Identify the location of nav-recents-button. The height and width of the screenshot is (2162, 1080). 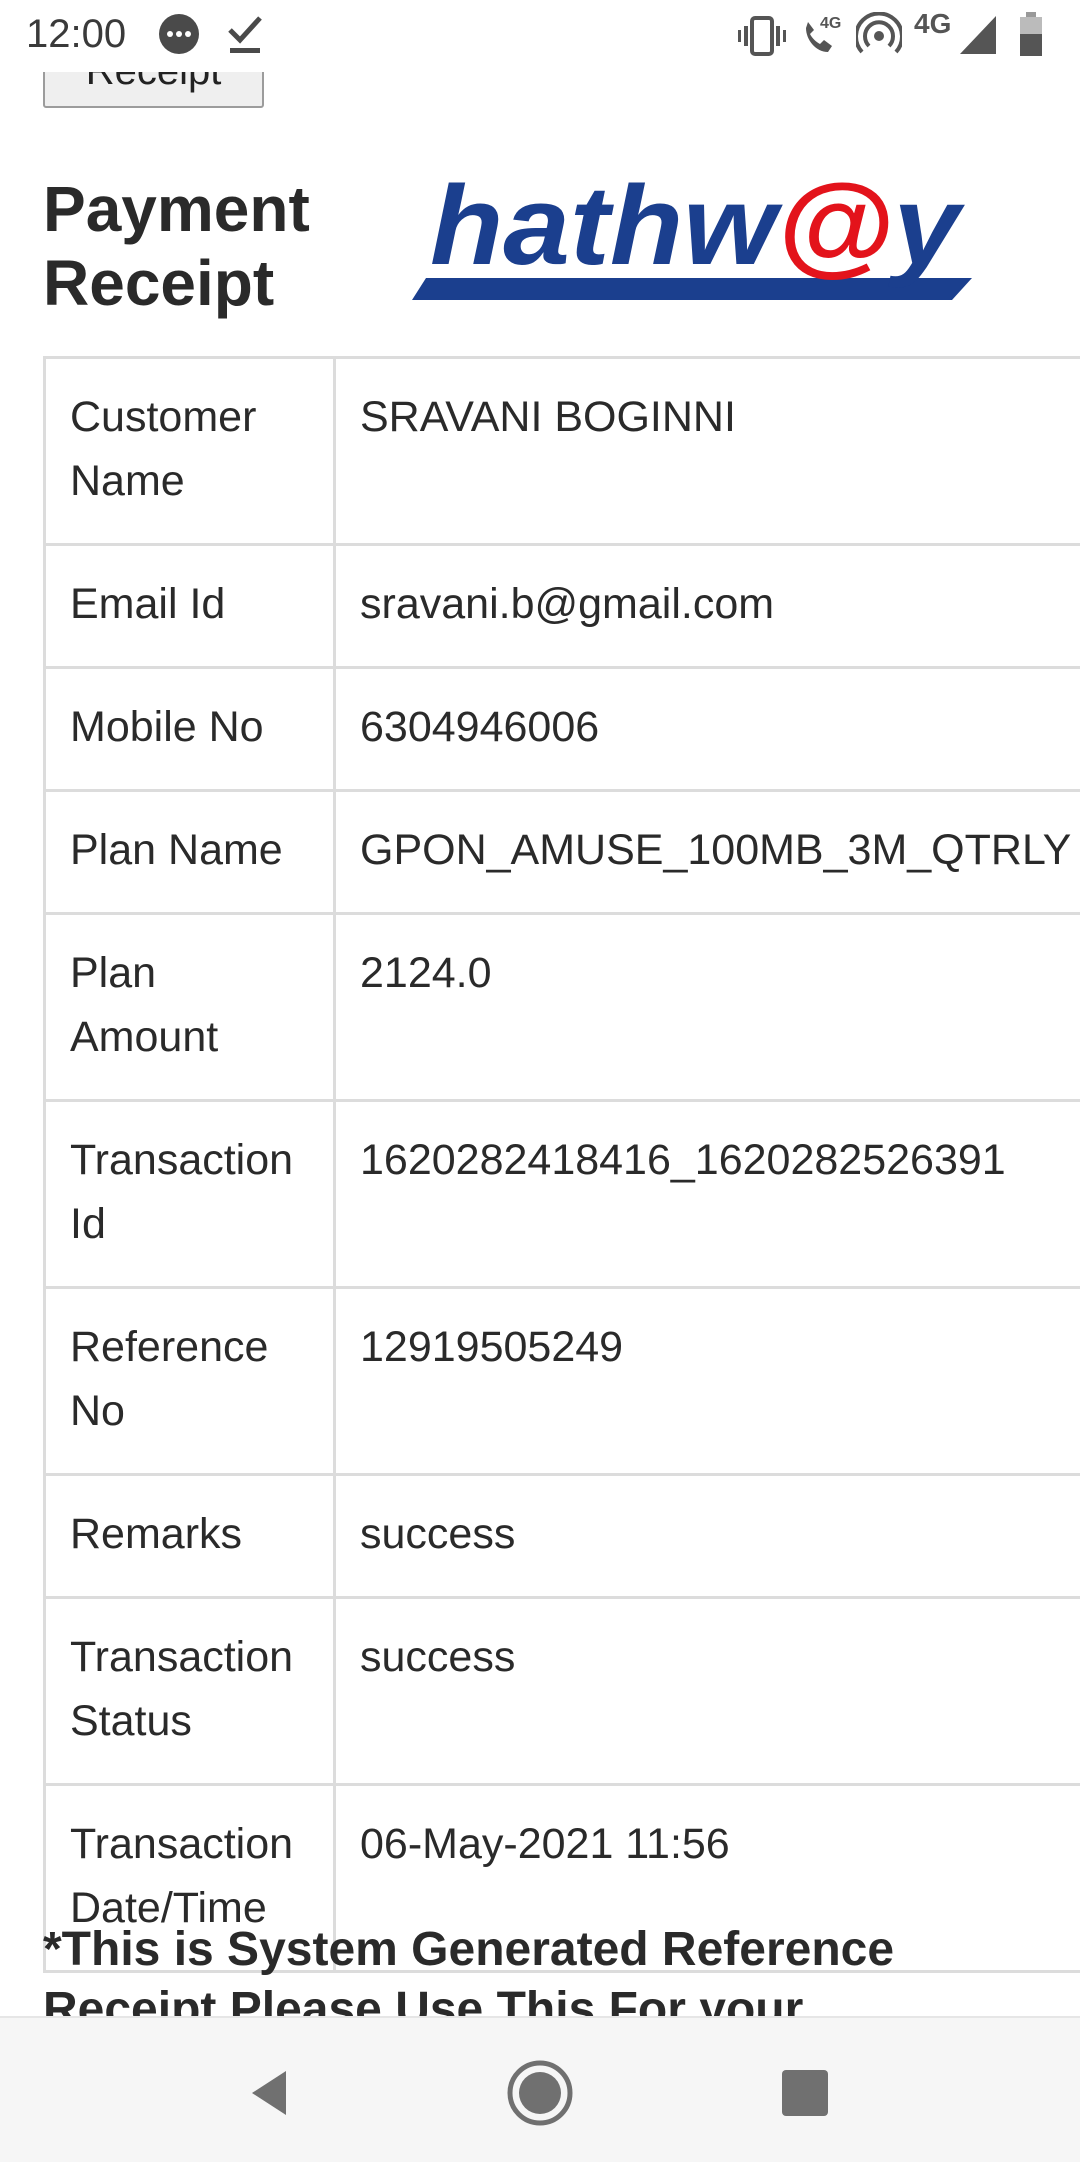
(805, 2093).